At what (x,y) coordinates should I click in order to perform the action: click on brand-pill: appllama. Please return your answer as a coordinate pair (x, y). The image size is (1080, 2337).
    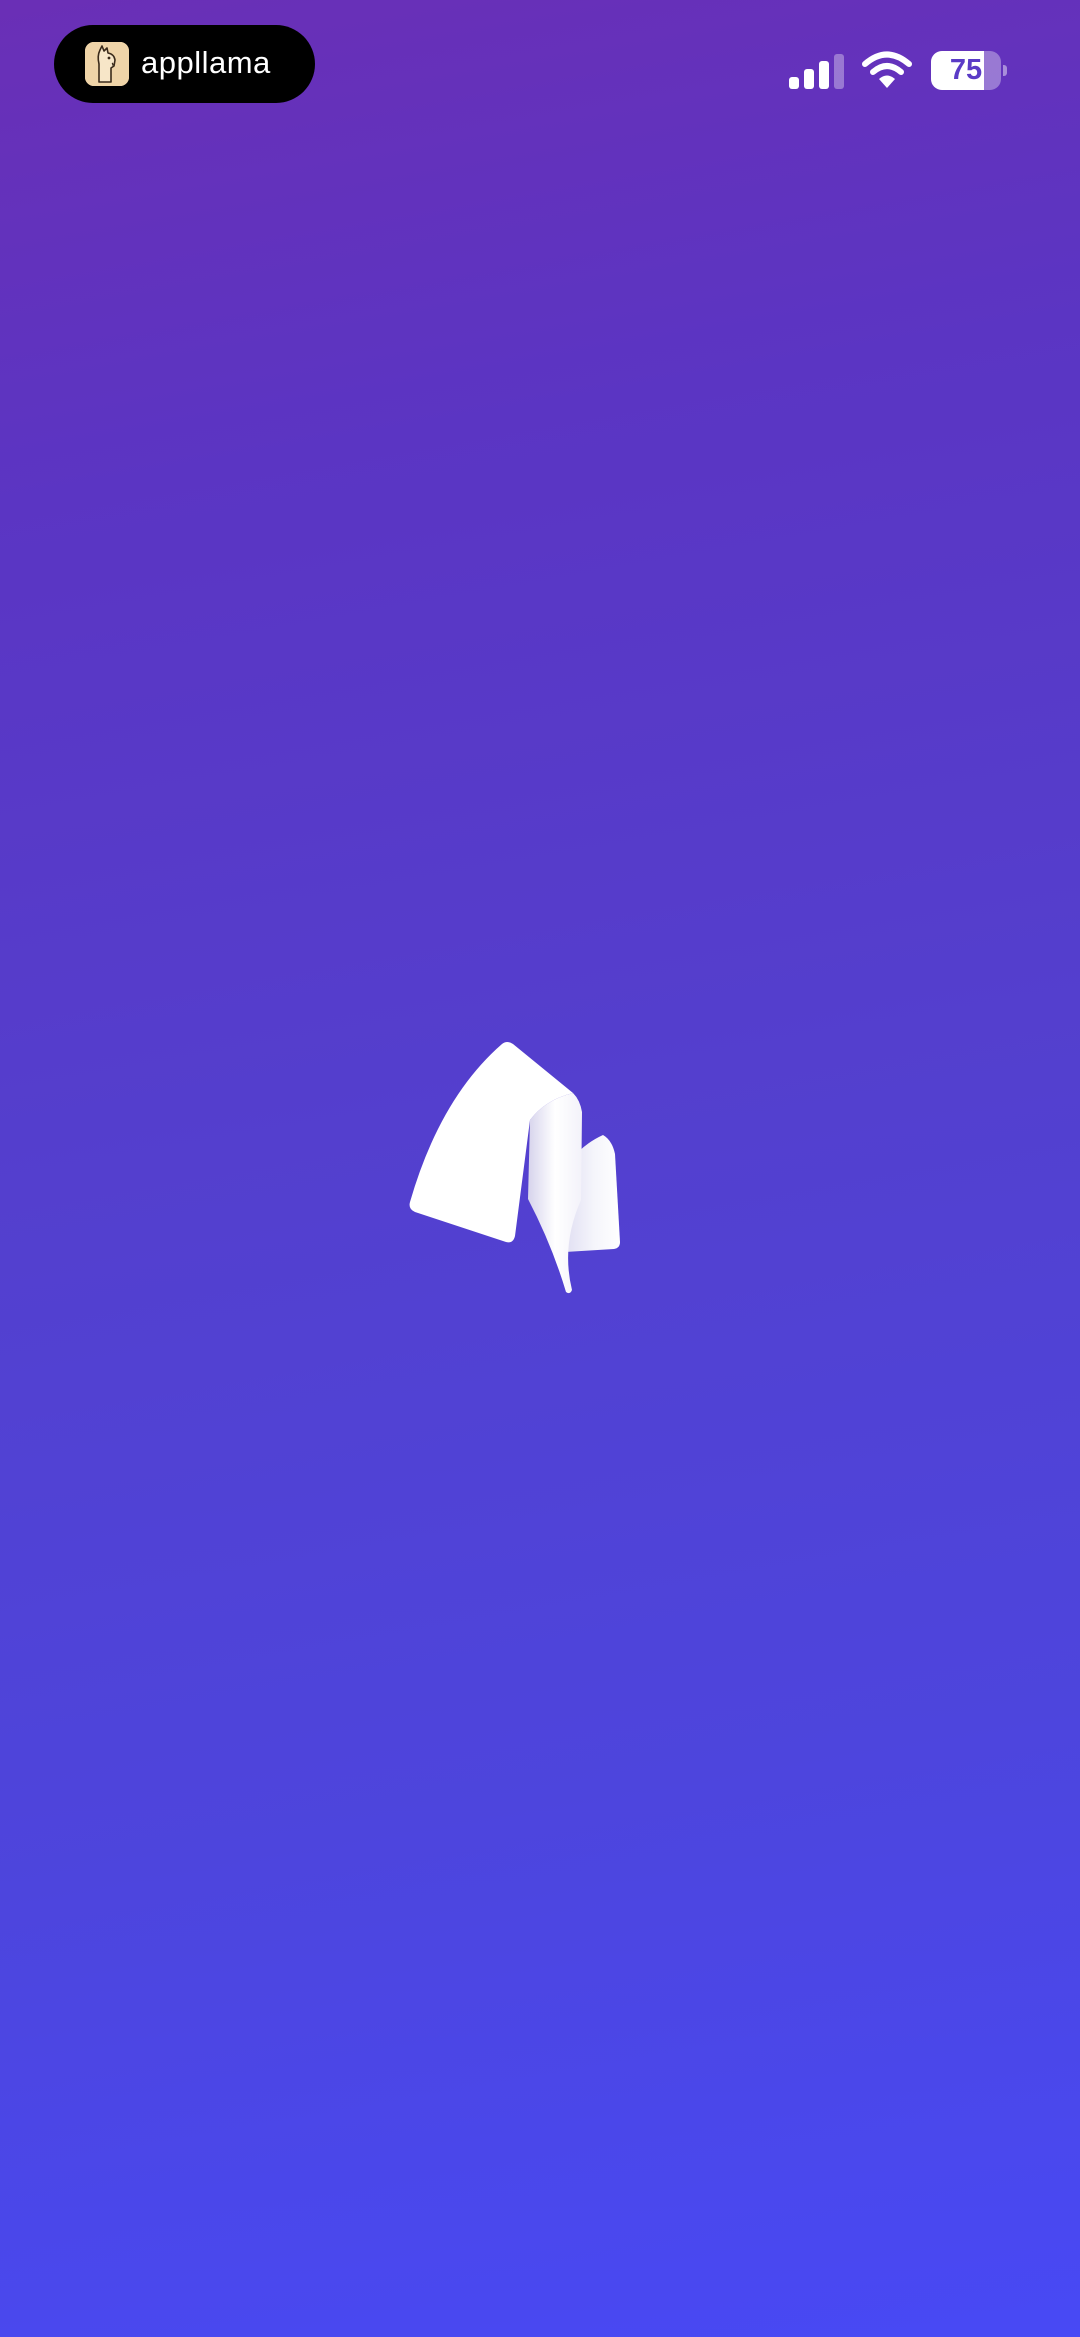
    Looking at the image, I should click on (184, 64).